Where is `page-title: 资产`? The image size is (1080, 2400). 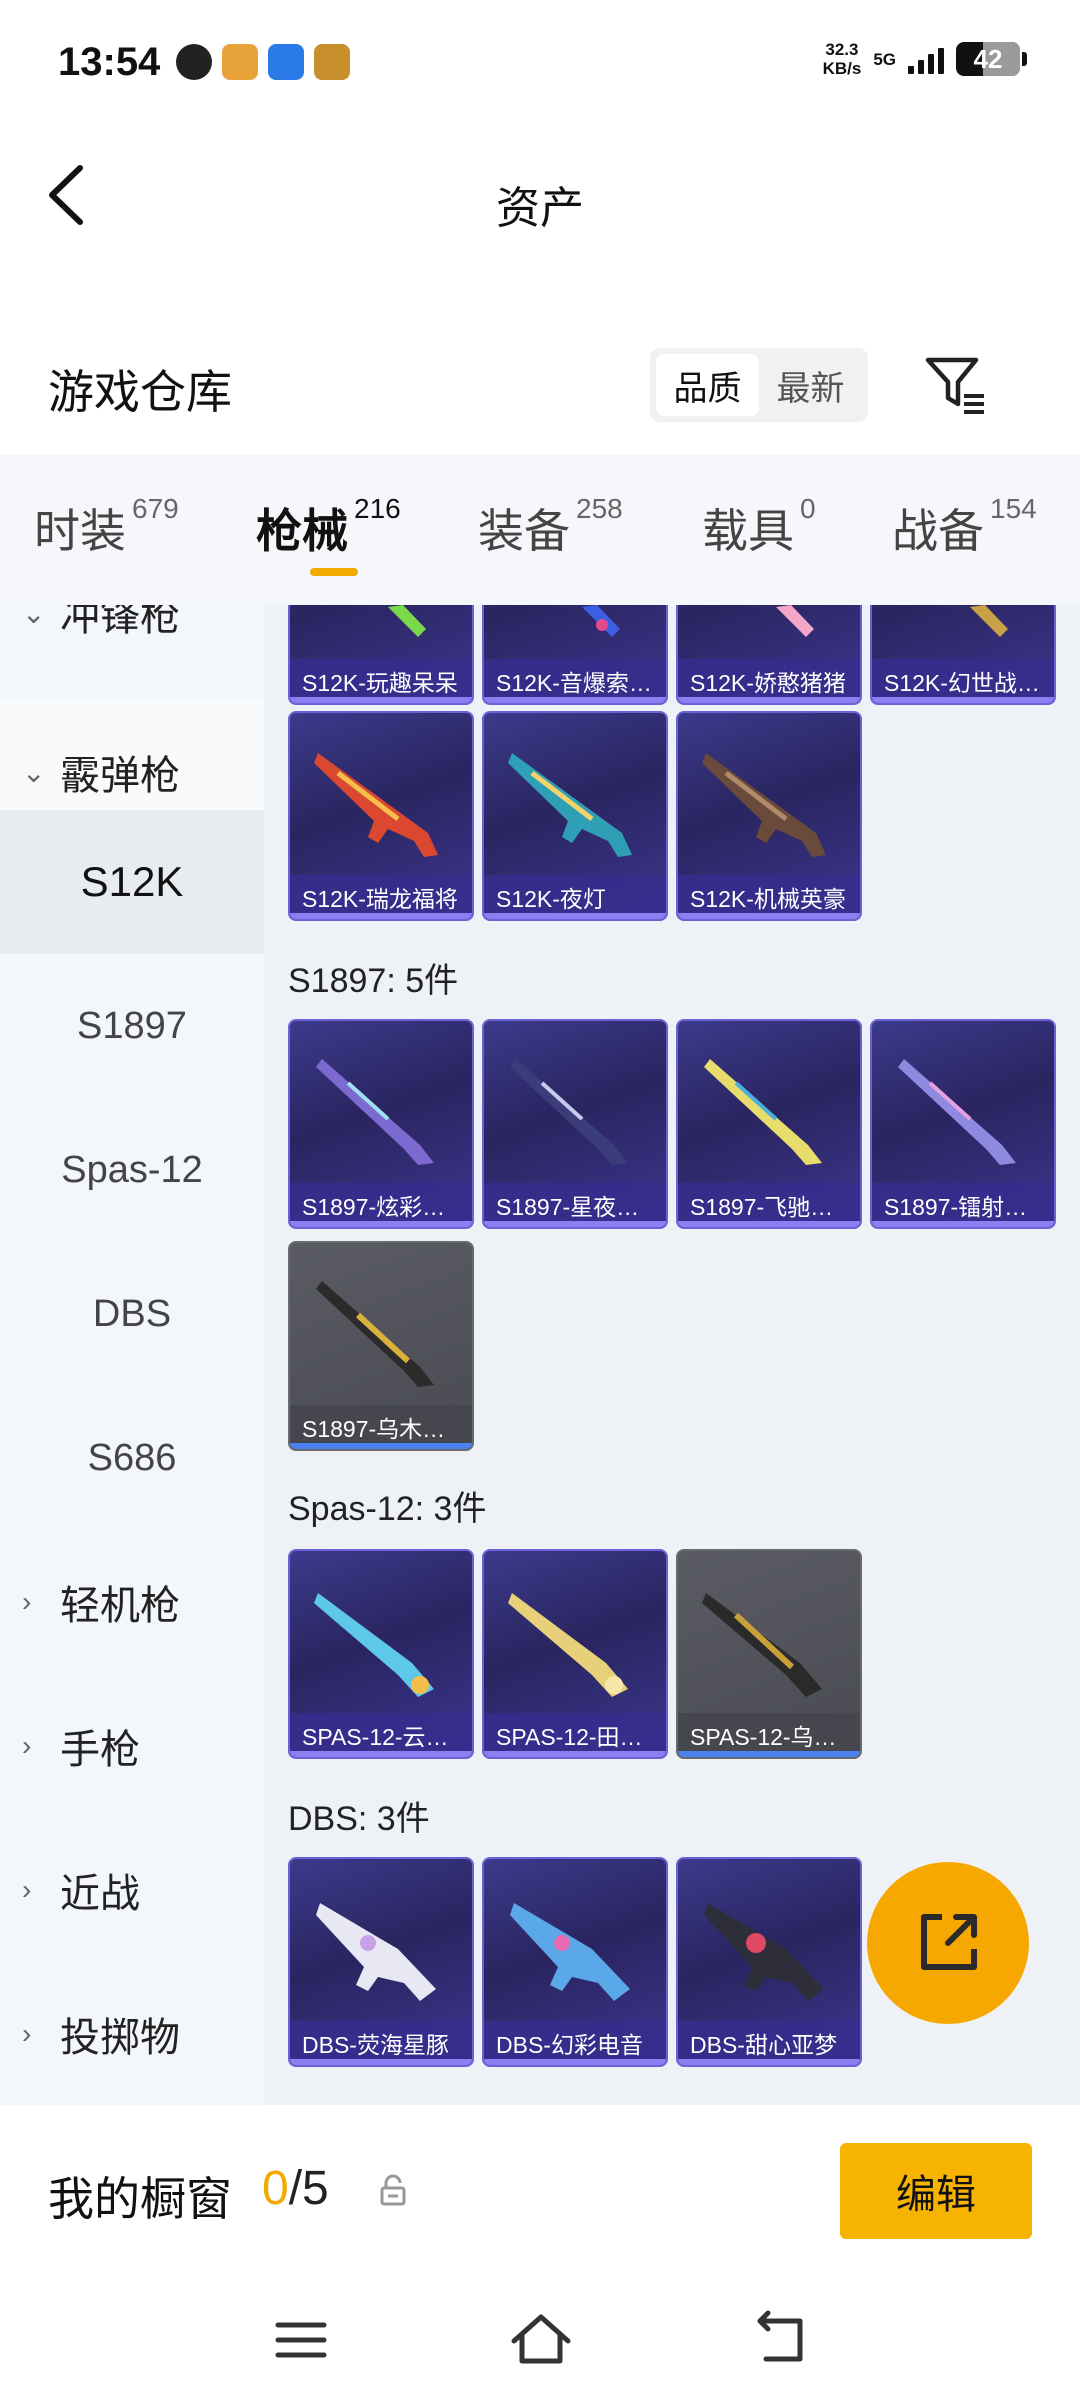
page-title: 资产 is located at coordinates (540, 208).